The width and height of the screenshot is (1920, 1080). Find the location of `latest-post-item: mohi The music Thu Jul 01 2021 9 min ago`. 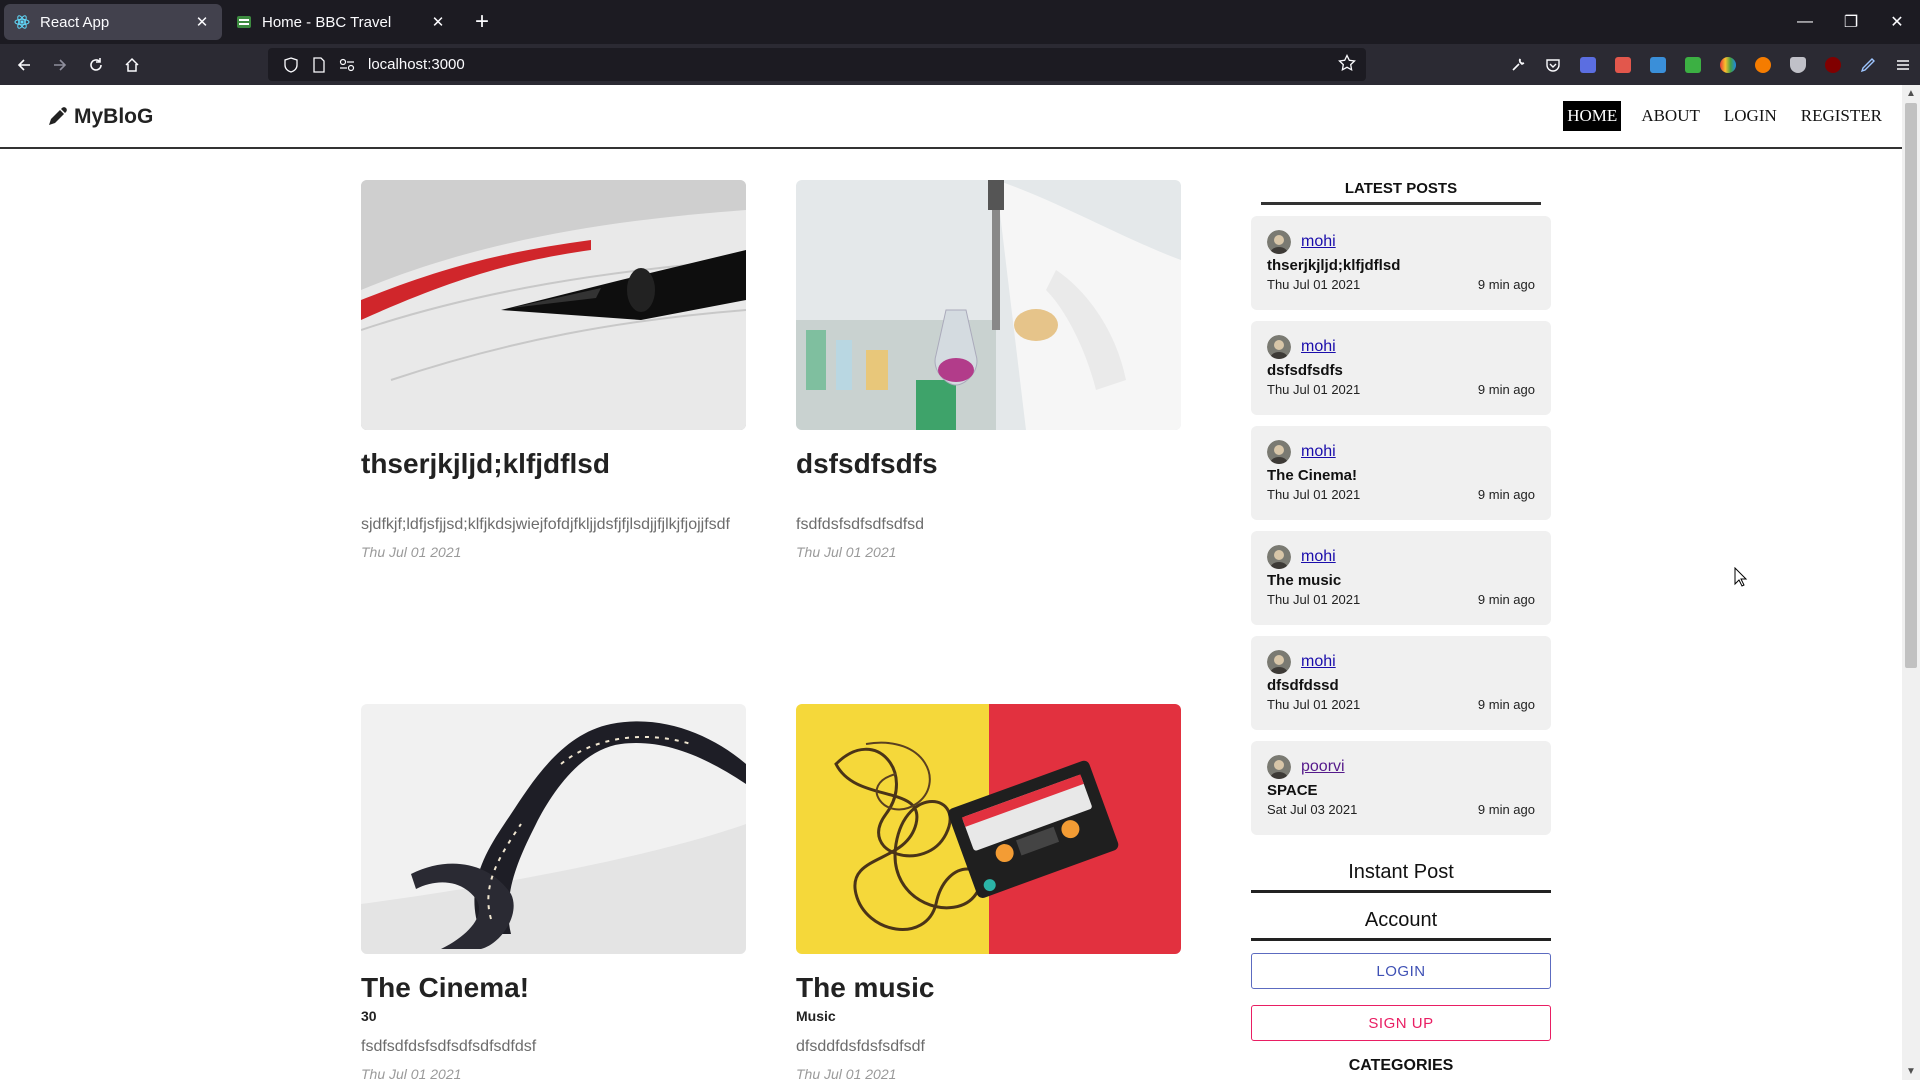

latest-post-item: mohi The music Thu Jul 01 2021 9 min ago is located at coordinates (1401, 578).